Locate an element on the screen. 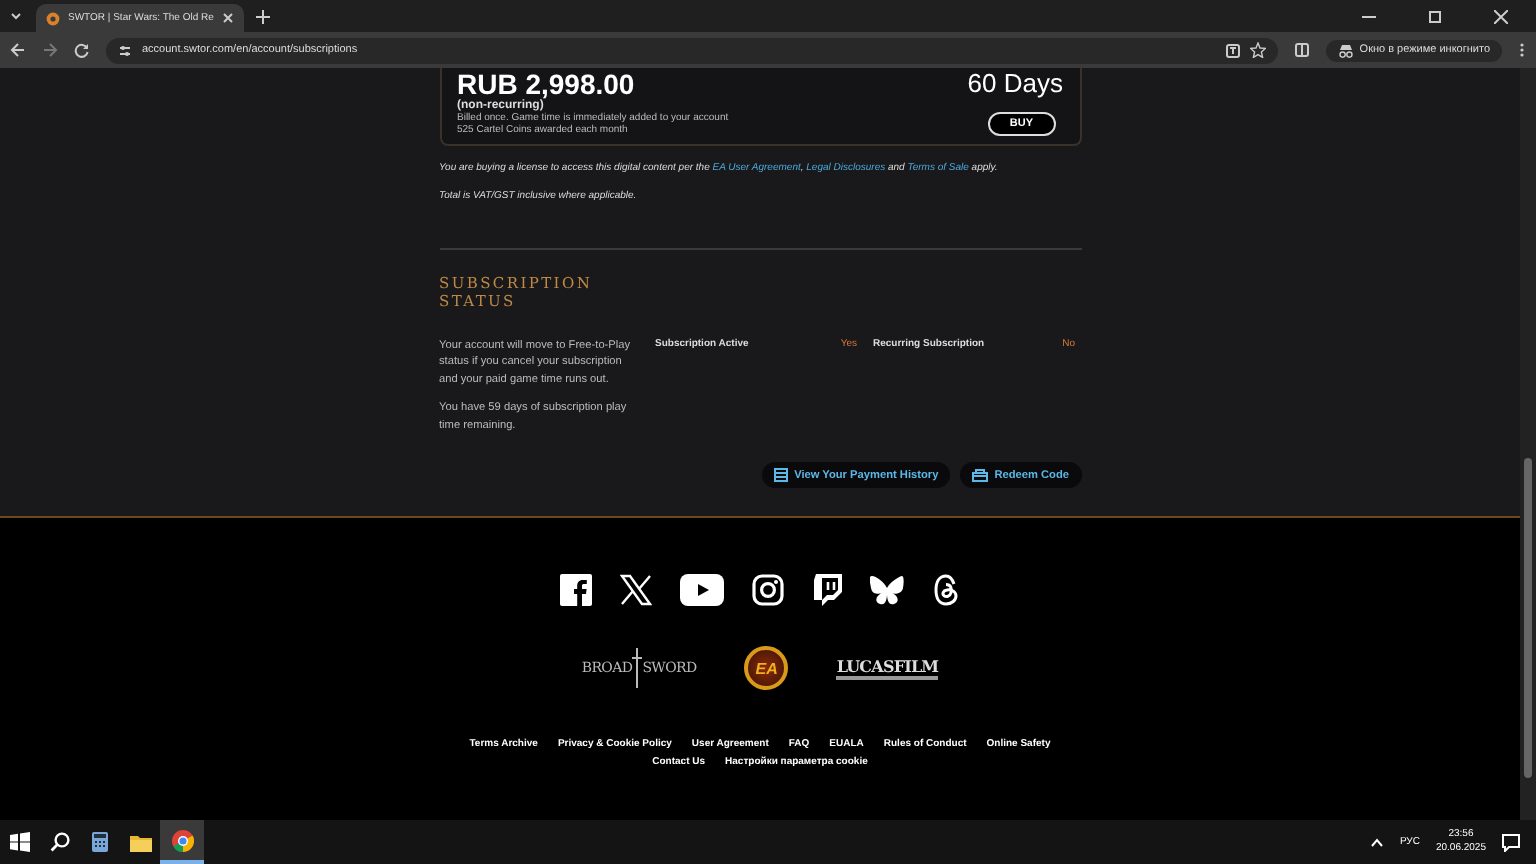 The width and height of the screenshot is (1536, 864). notification-icon is located at coordinates (1511, 842).